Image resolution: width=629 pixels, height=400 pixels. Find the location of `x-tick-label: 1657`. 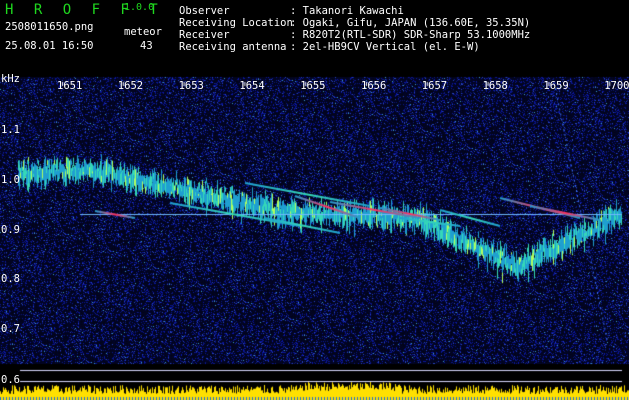

x-tick-label: 1657 is located at coordinates (434, 86).